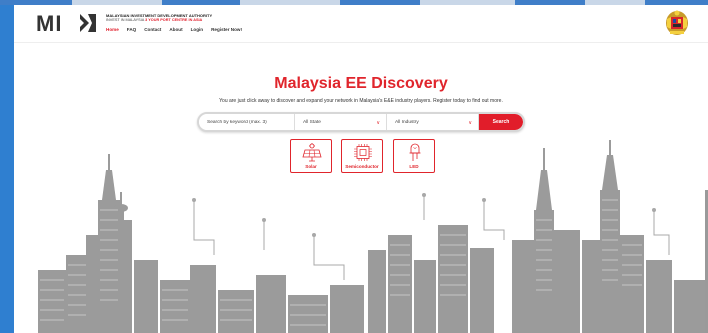  Describe the element at coordinates (361, 83) in the screenshot. I see `page-title: Malaysia EE Discovery` at that location.